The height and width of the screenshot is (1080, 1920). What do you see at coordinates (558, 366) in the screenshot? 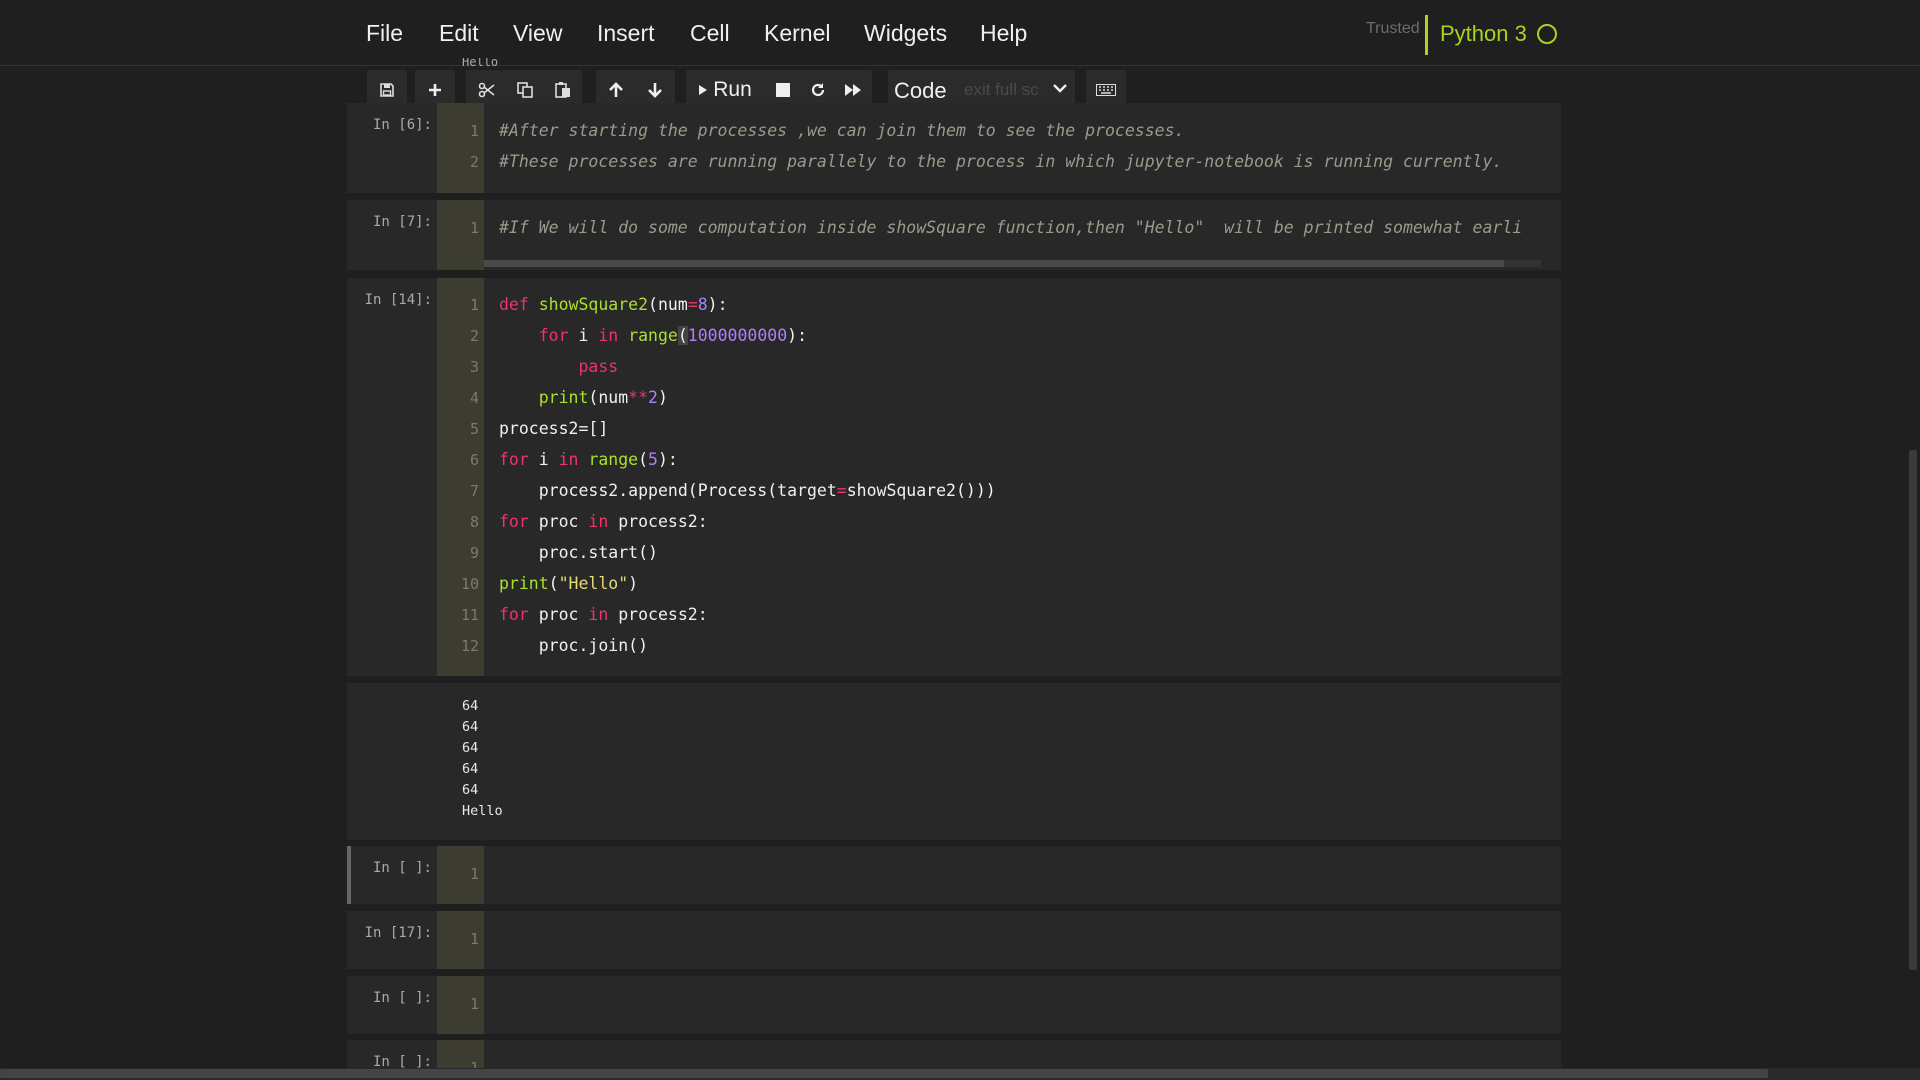
I see `code-line: pass` at bounding box center [558, 366].